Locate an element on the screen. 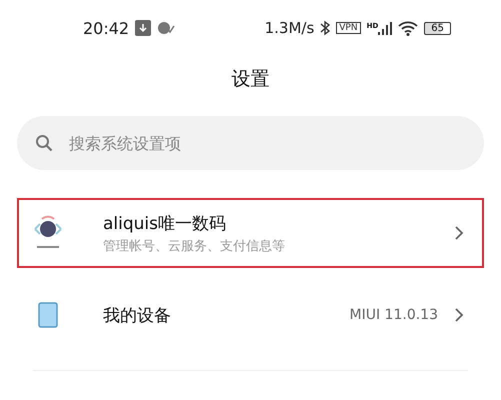 Image resolution: width=501 pixels, height=400 pixels. app-badge-icon is located at coordinates (166, 28).